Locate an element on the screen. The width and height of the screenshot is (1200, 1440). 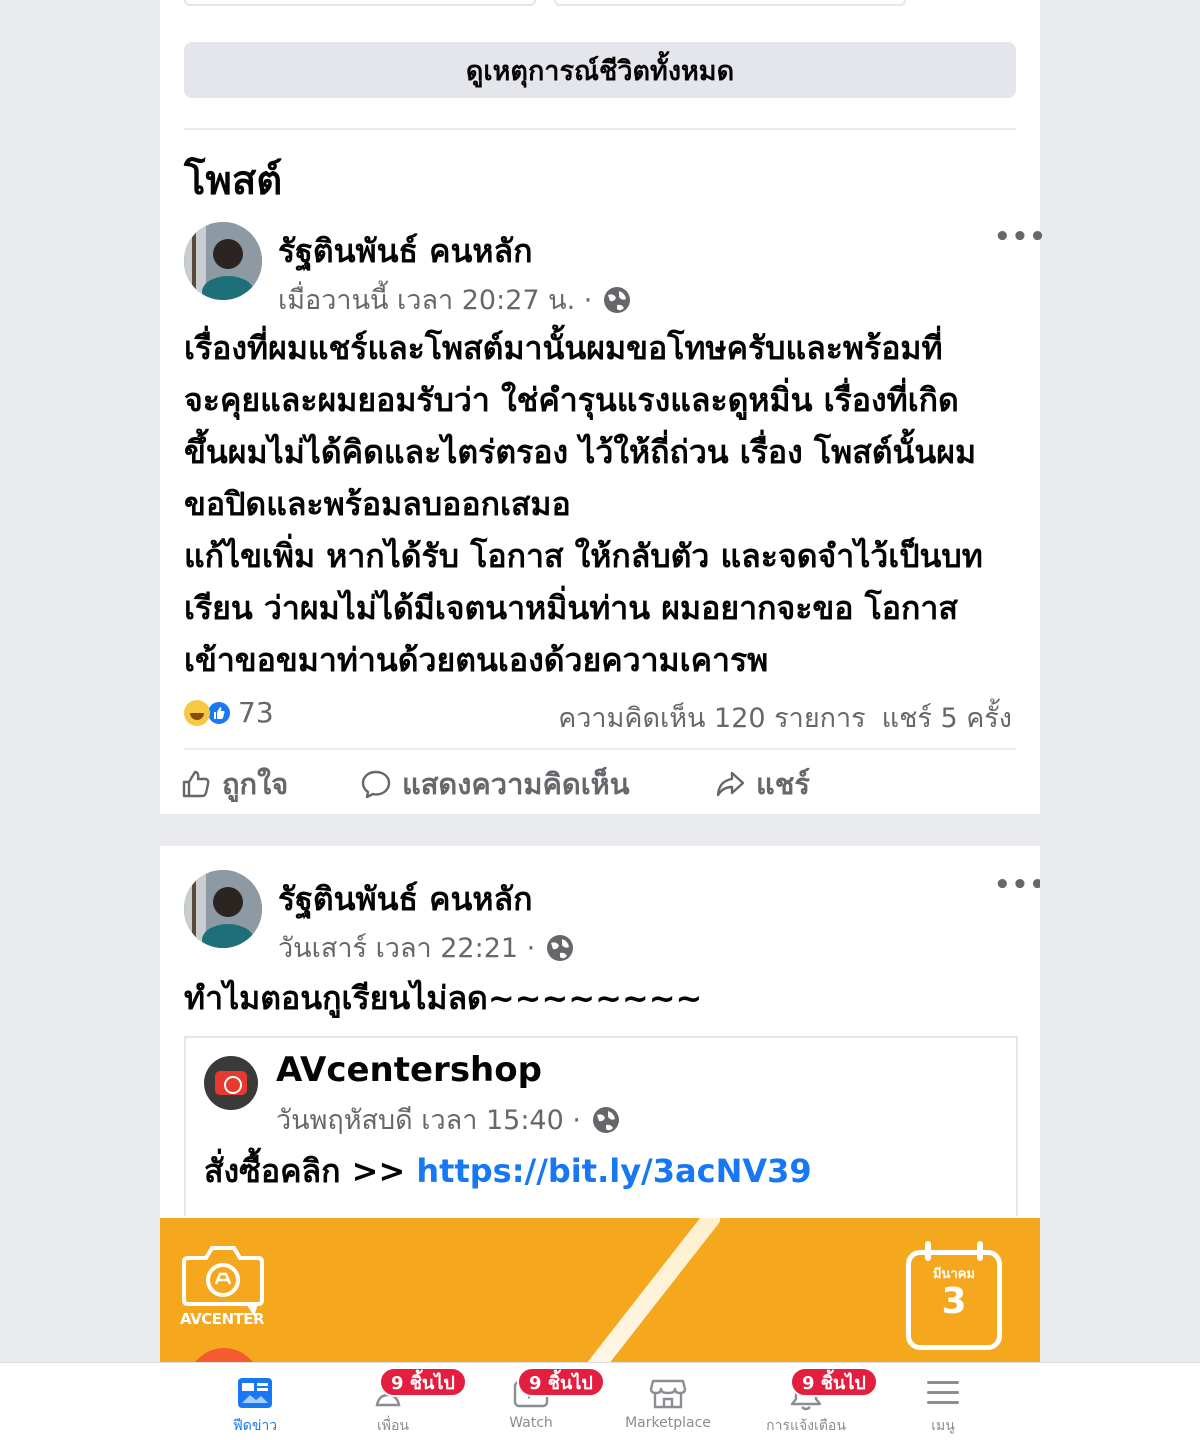
camera-logo-icon is located at coordinates (223, 1281).